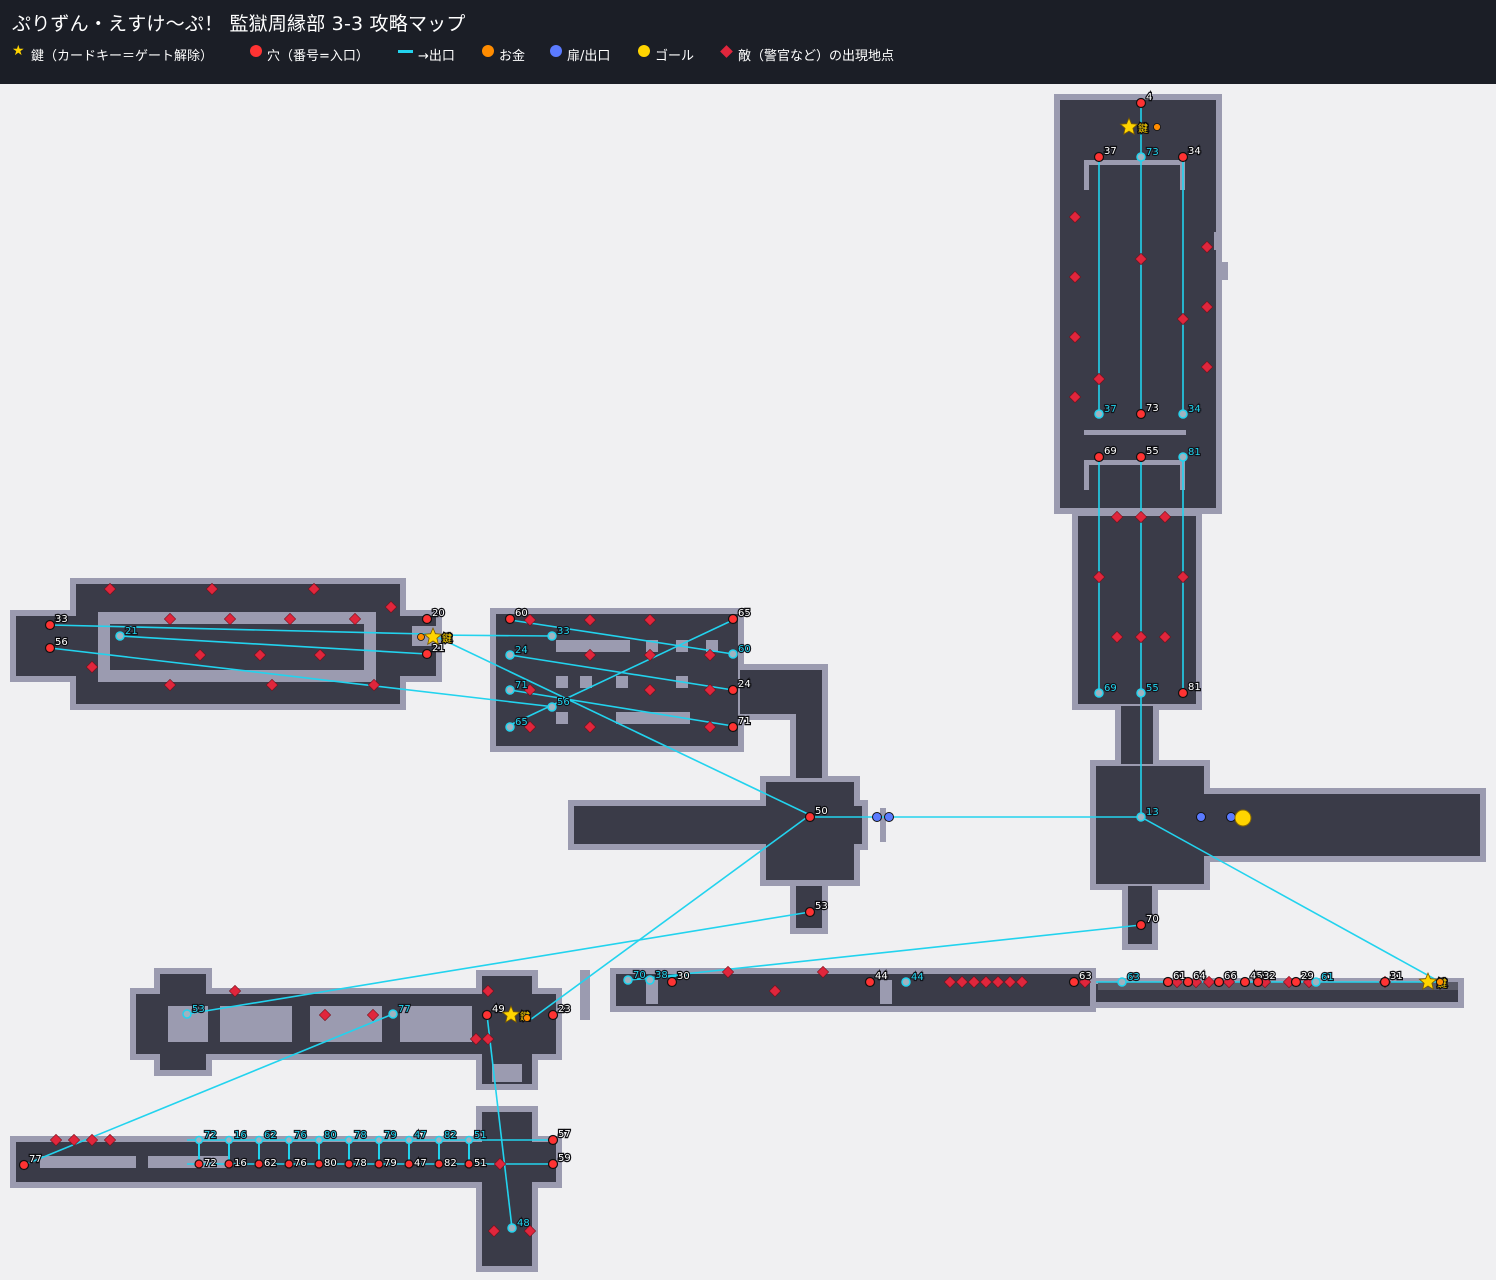 The image size is (1496, 1280). Describe the element at coordinates (521, 685) in the screenshot. I see `exit-number-label: 71` at that location.